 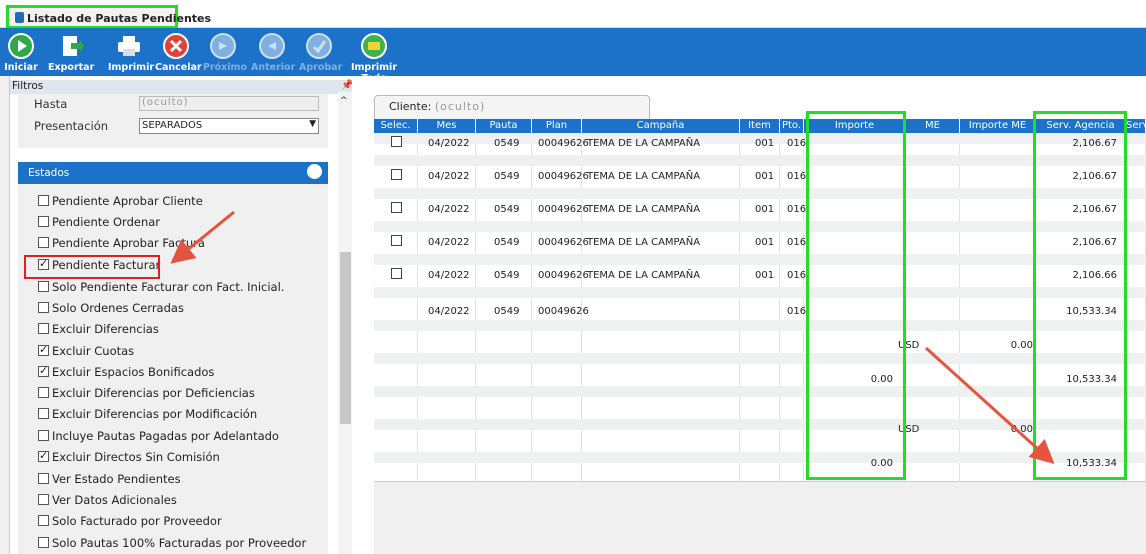 What do you see at coordinates (202, 237) in the screenshot?
I see `arrow-to-pendiente-facturar` at bounding box center [202, 237].